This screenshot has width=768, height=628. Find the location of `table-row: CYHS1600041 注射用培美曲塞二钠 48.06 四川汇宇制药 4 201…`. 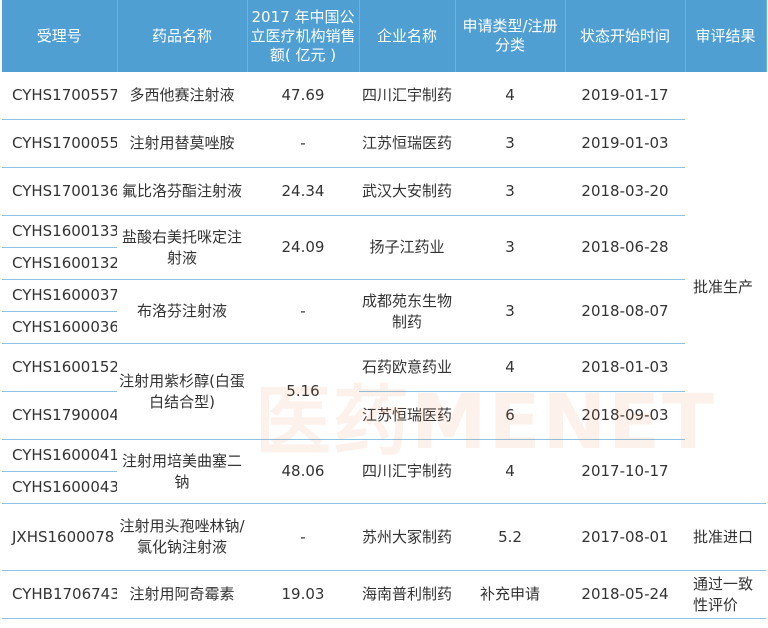

table-row: CYHS1600041 注射用培美曲塞二钠 48.06 四川汇宇制药 4 201… is located at coordinates (384, 471).